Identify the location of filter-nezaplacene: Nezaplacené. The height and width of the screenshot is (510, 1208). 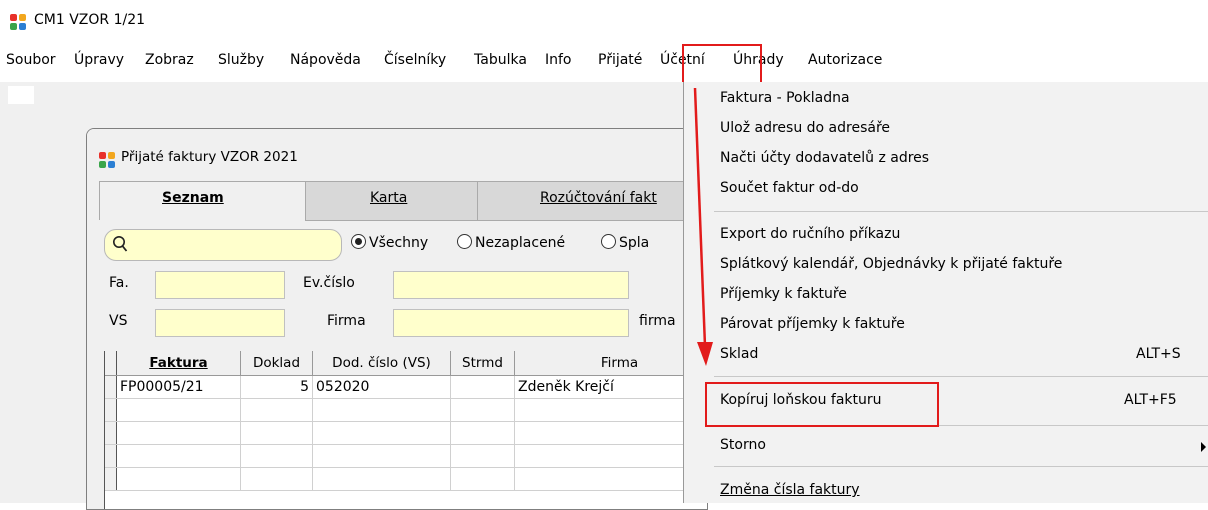
(511, 242).